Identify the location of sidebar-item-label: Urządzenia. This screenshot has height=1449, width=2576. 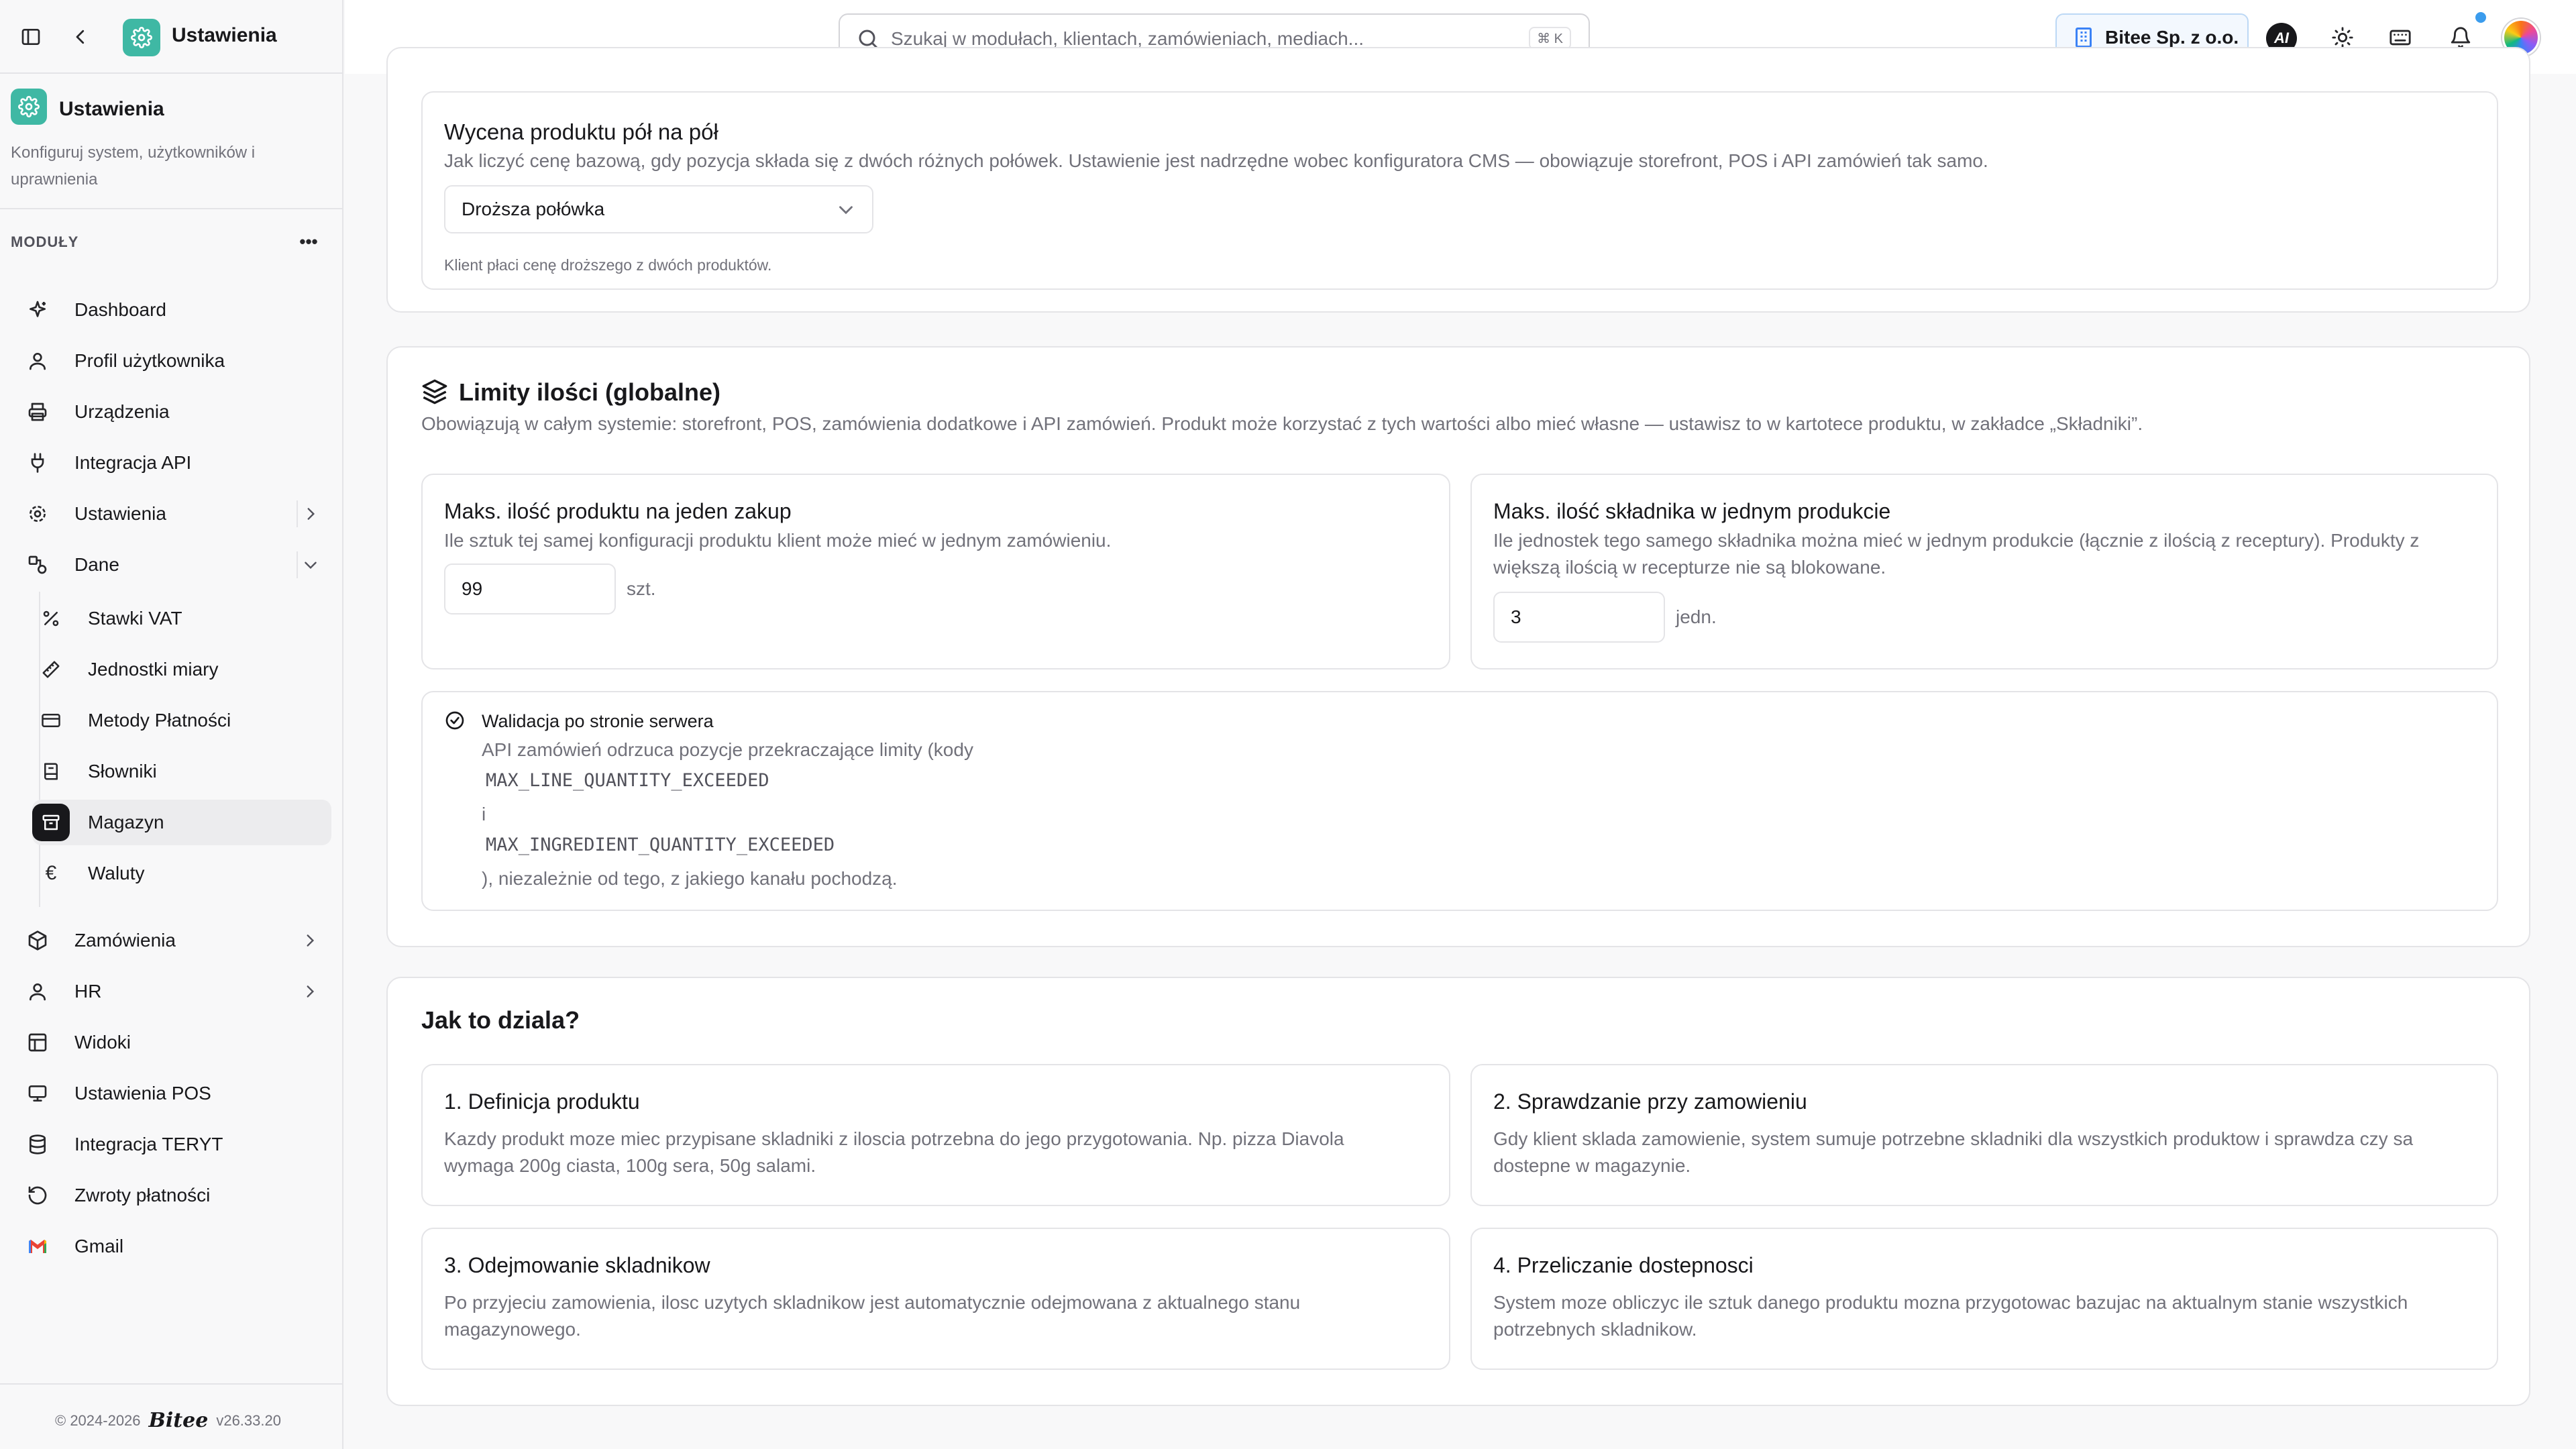
(122, 411).